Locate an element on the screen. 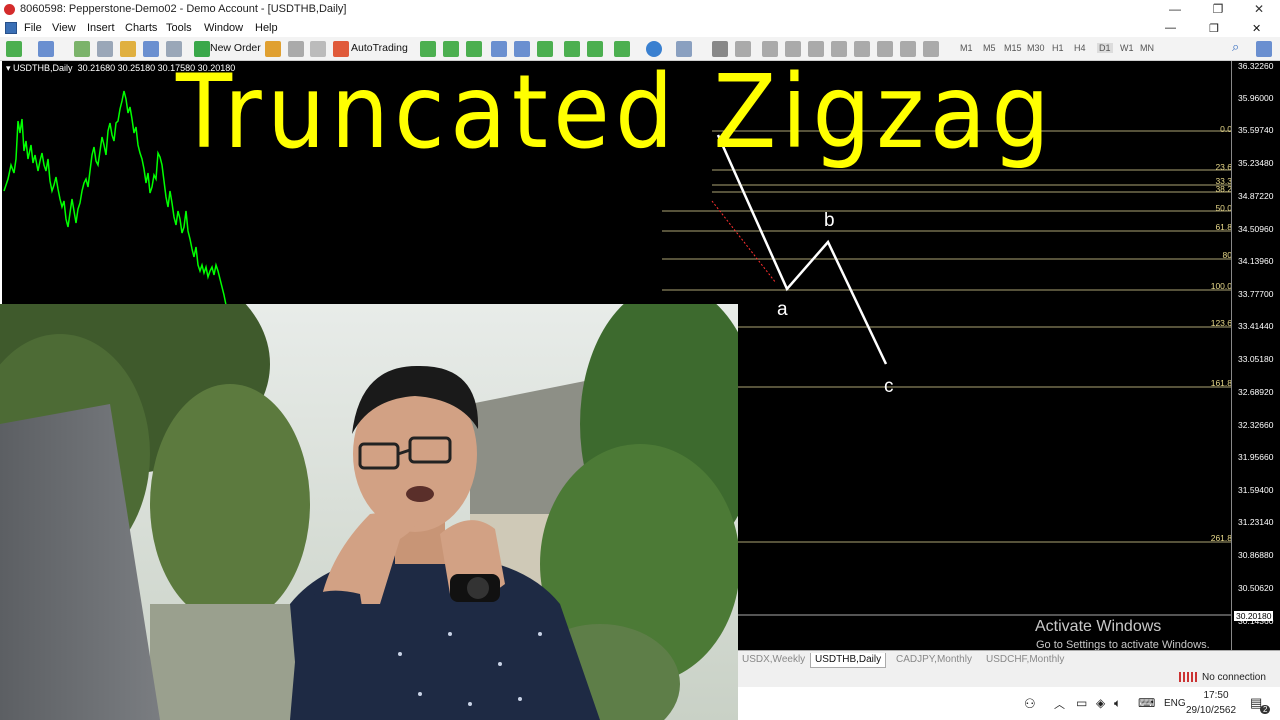 Image resolution: width=1280 pixels, height=720 pixels. fib-label: 0.0 is located at coordinates (1226, 129).